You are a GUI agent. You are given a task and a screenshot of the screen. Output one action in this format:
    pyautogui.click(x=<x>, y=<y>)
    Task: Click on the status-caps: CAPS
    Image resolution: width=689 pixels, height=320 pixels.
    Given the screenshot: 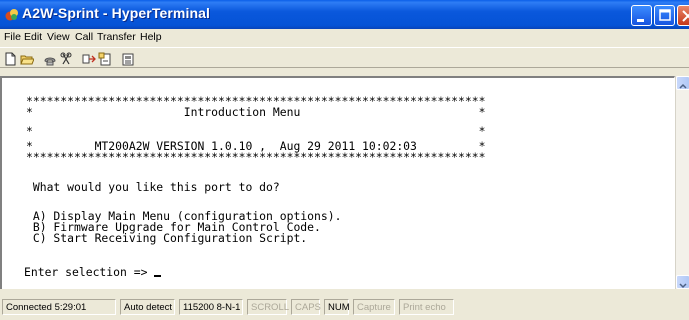 What is the action you would take?
    pyautogui.click(x=306, y=307)
    